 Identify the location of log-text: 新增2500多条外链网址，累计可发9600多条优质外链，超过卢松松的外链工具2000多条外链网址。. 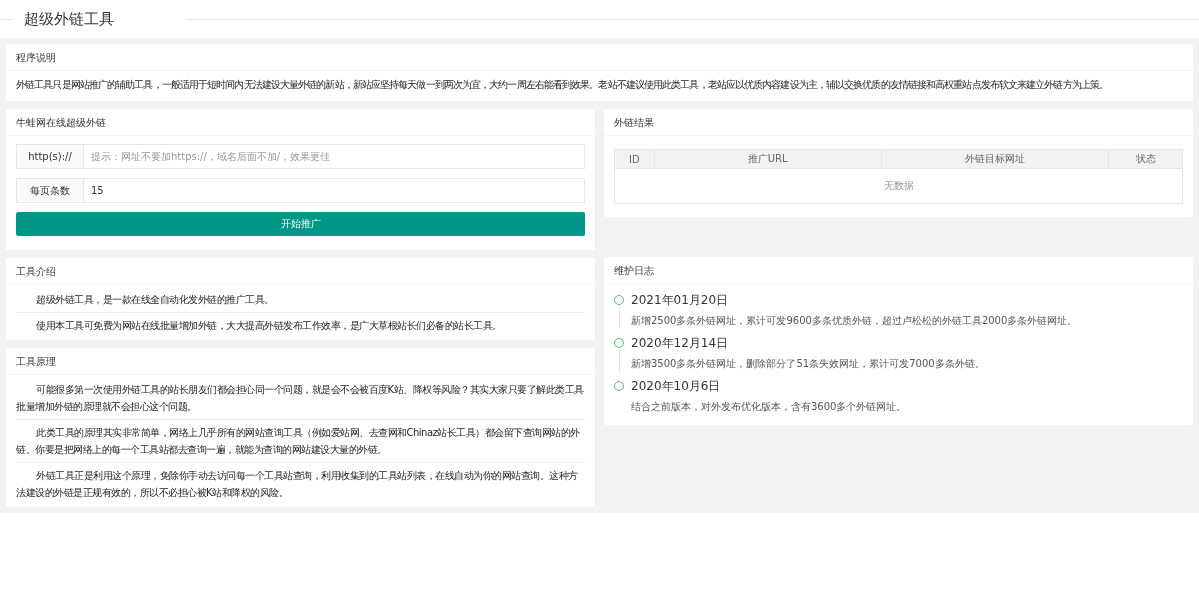
(854, 321).